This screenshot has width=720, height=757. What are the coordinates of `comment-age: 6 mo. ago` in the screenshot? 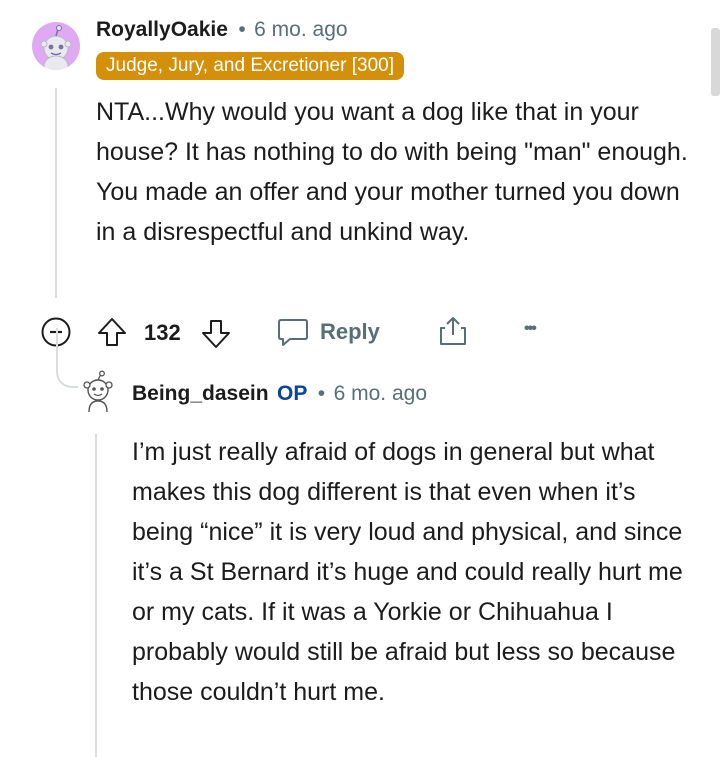 It's located at (300, 29).